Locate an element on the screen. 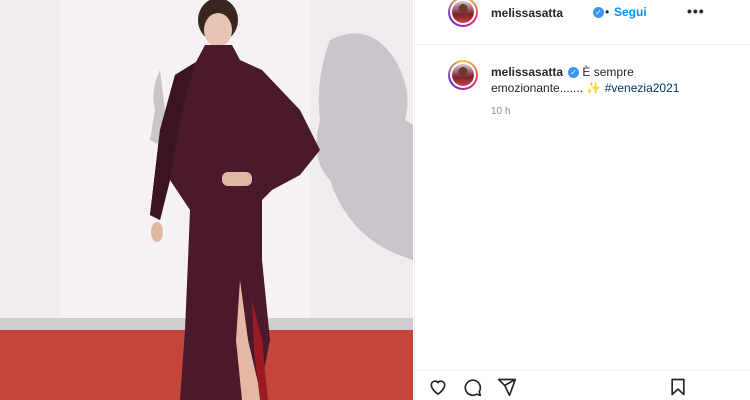 The width and height of the screenshot is (750, 400). hashtag-link: #venezia2021 is located at coordinates (642, 88).